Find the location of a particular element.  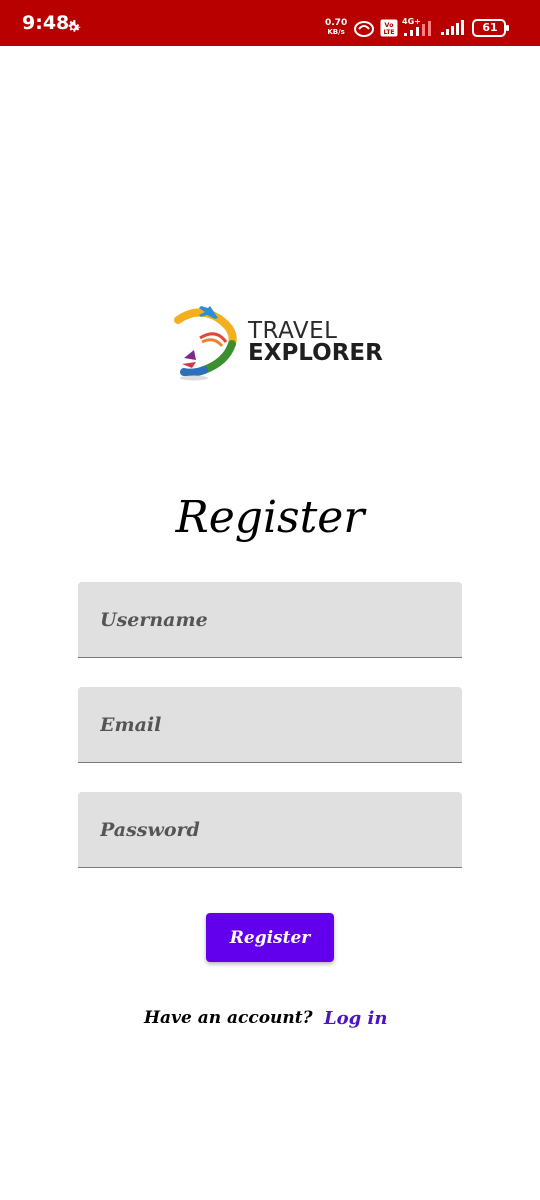

signal-icon: 4G+ is located at coordinates (416, 26).